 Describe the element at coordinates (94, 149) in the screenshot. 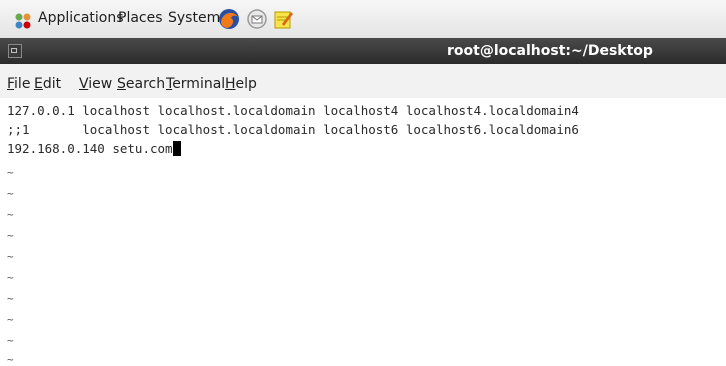

I see `hosts-line-3: 192.168.0.140 setu.com` at that location.